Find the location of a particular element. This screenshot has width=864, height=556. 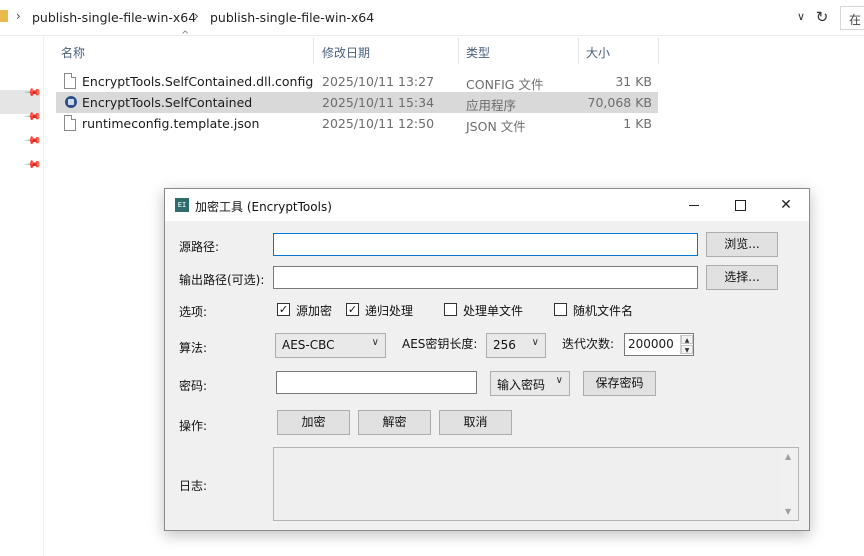

file-type: JSON 文件 is located at coordinates (496, 126).